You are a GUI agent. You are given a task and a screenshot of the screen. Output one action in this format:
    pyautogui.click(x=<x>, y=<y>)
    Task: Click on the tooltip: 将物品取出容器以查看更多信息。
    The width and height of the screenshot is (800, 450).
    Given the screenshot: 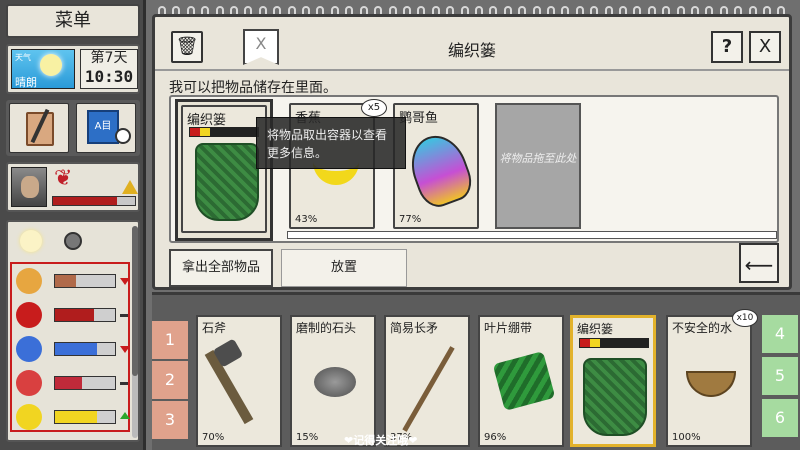 What is the action you would take?
    pyautogui.click(x=331, y=143)
    